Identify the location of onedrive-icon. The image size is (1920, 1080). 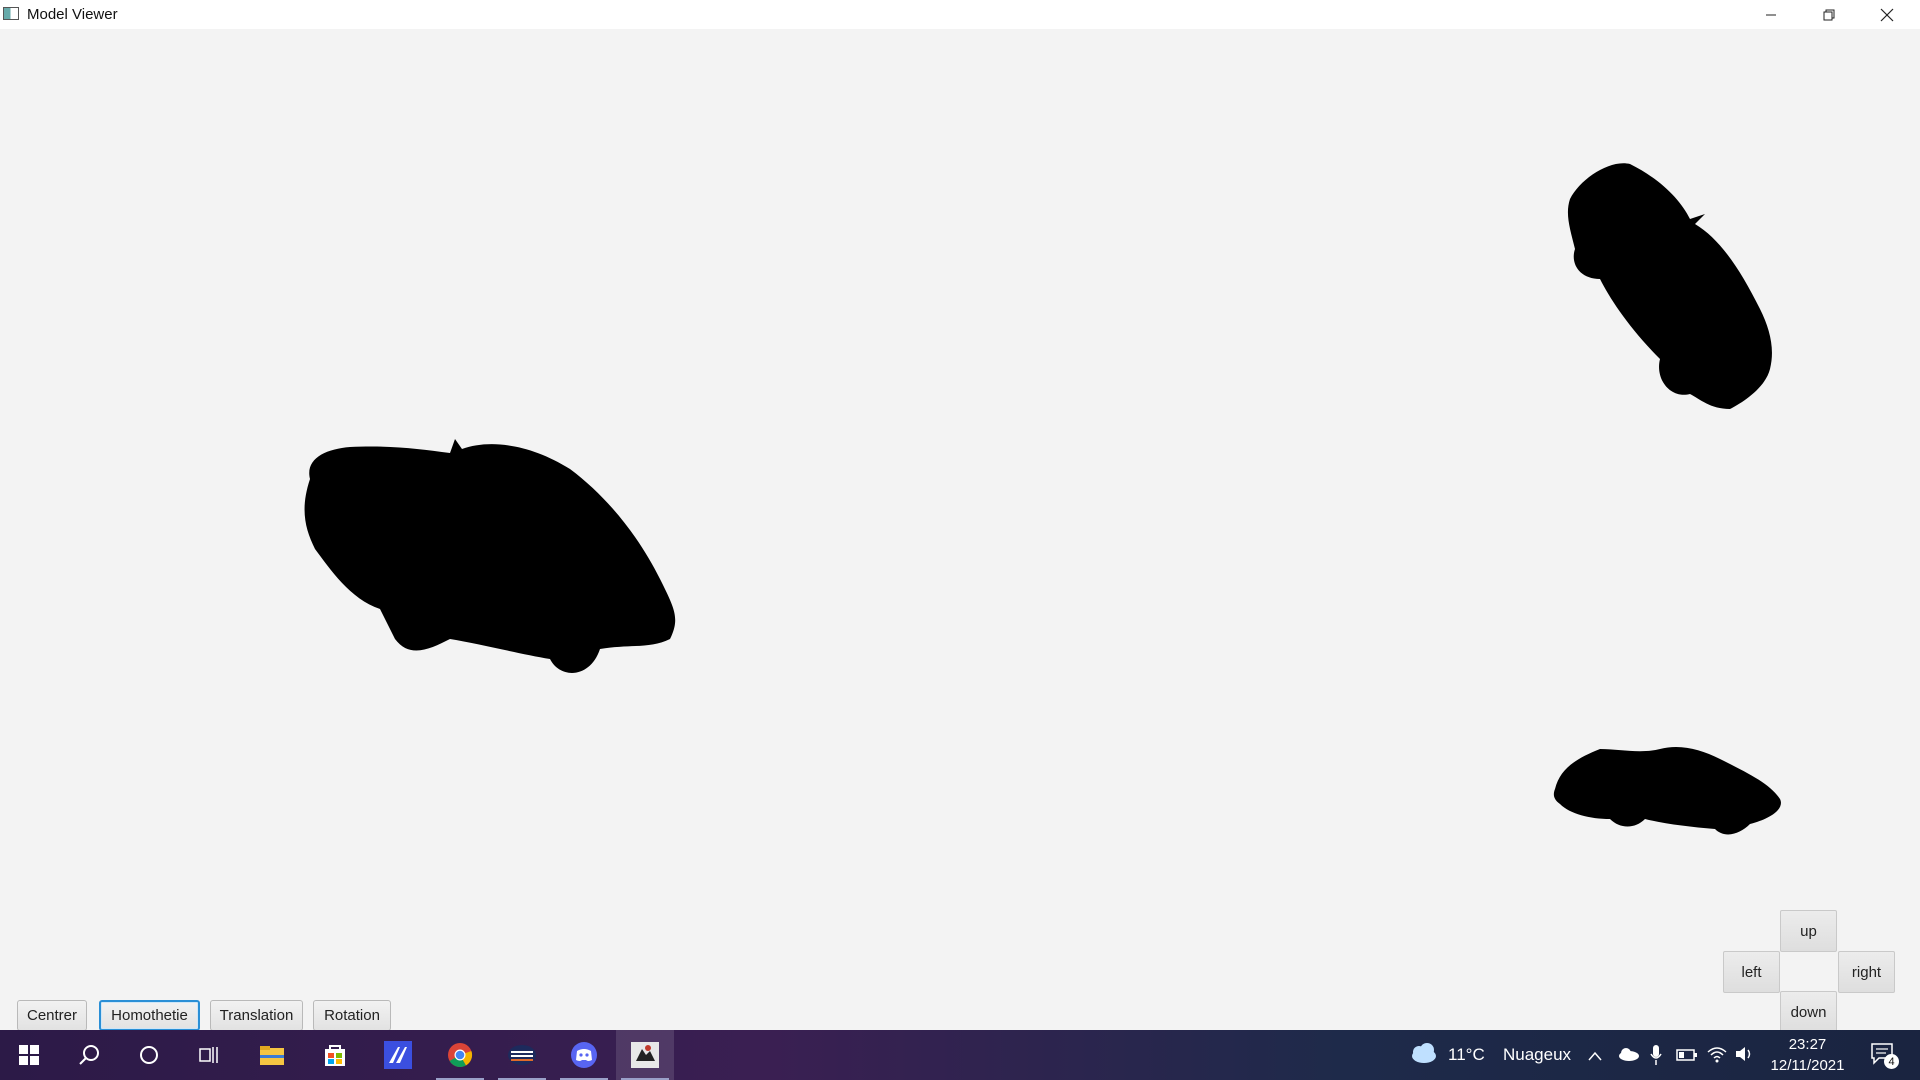
(1628, 1056).